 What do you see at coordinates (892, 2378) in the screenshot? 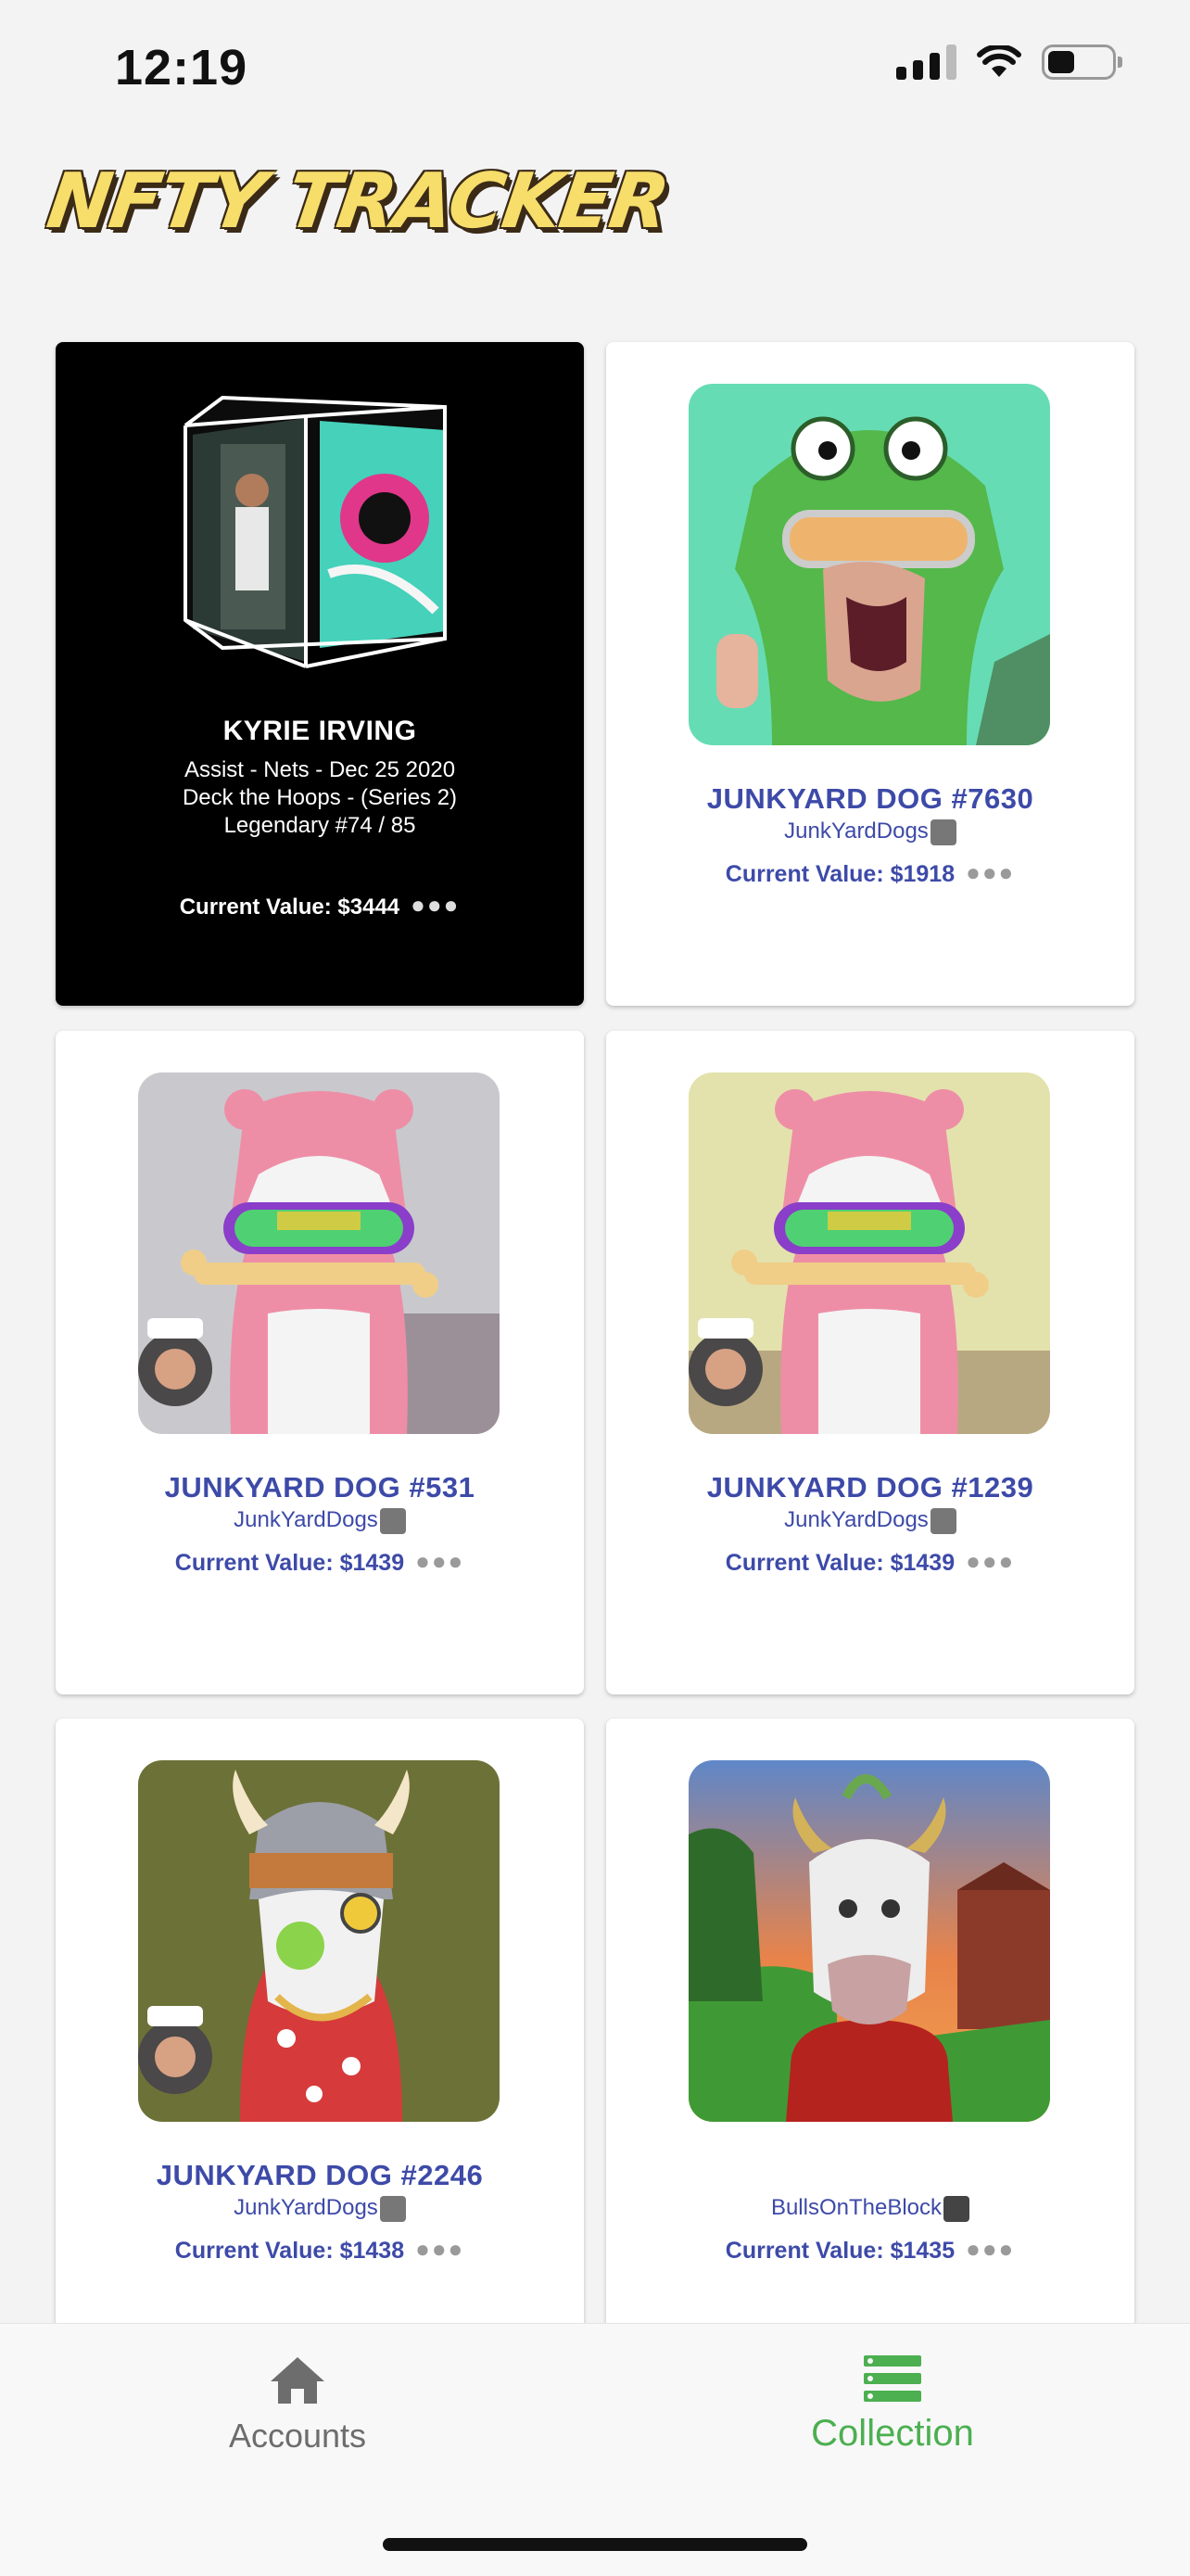
I see `collection-list-icon` at bounding box center [892, 2378].